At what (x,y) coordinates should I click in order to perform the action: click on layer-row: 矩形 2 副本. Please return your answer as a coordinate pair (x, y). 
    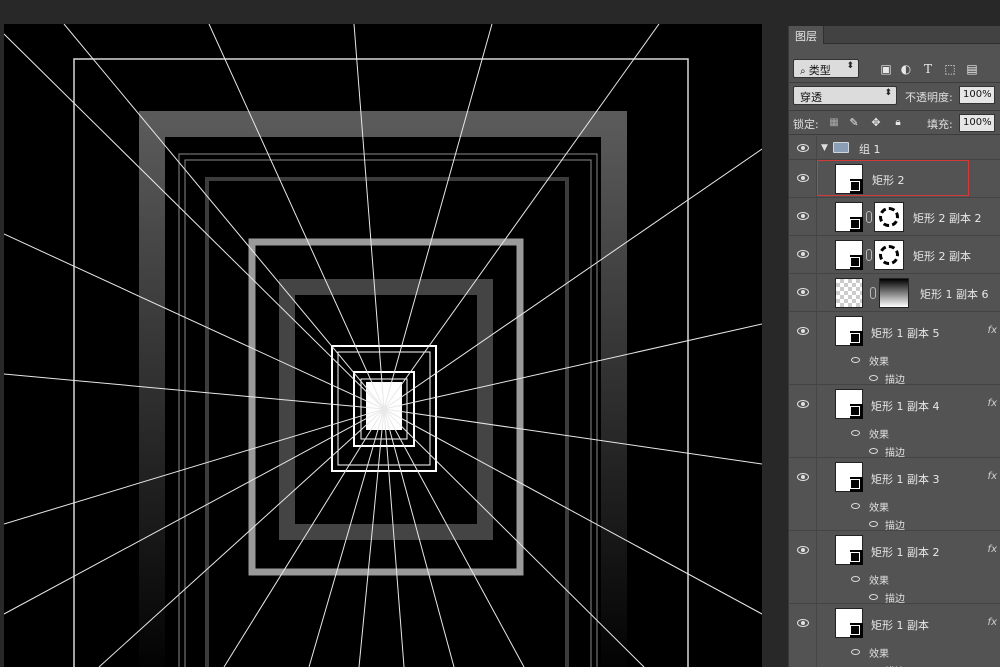
    Looking at the image, I should click on (894, 255).